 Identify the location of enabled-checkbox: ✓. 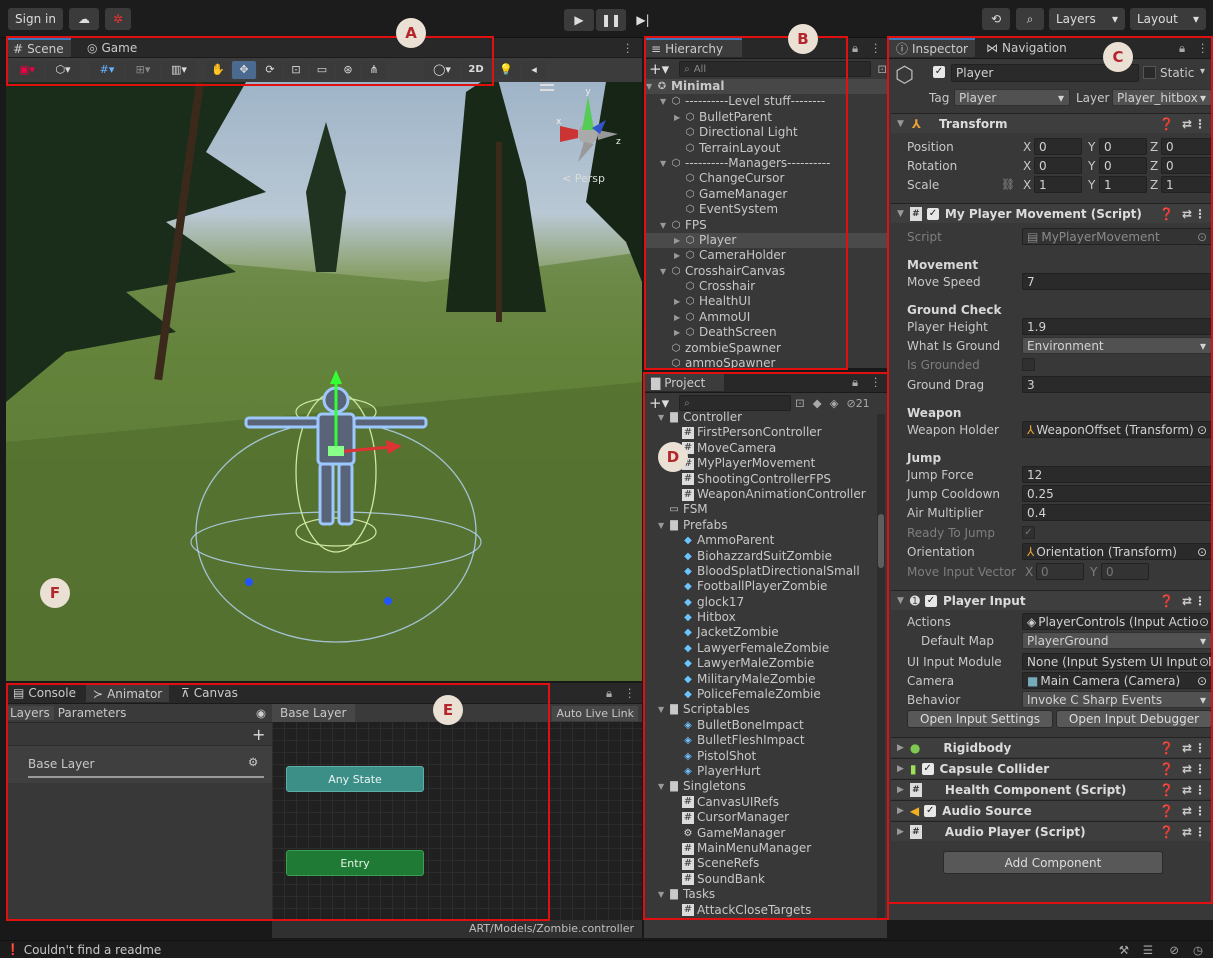
(932, 213).